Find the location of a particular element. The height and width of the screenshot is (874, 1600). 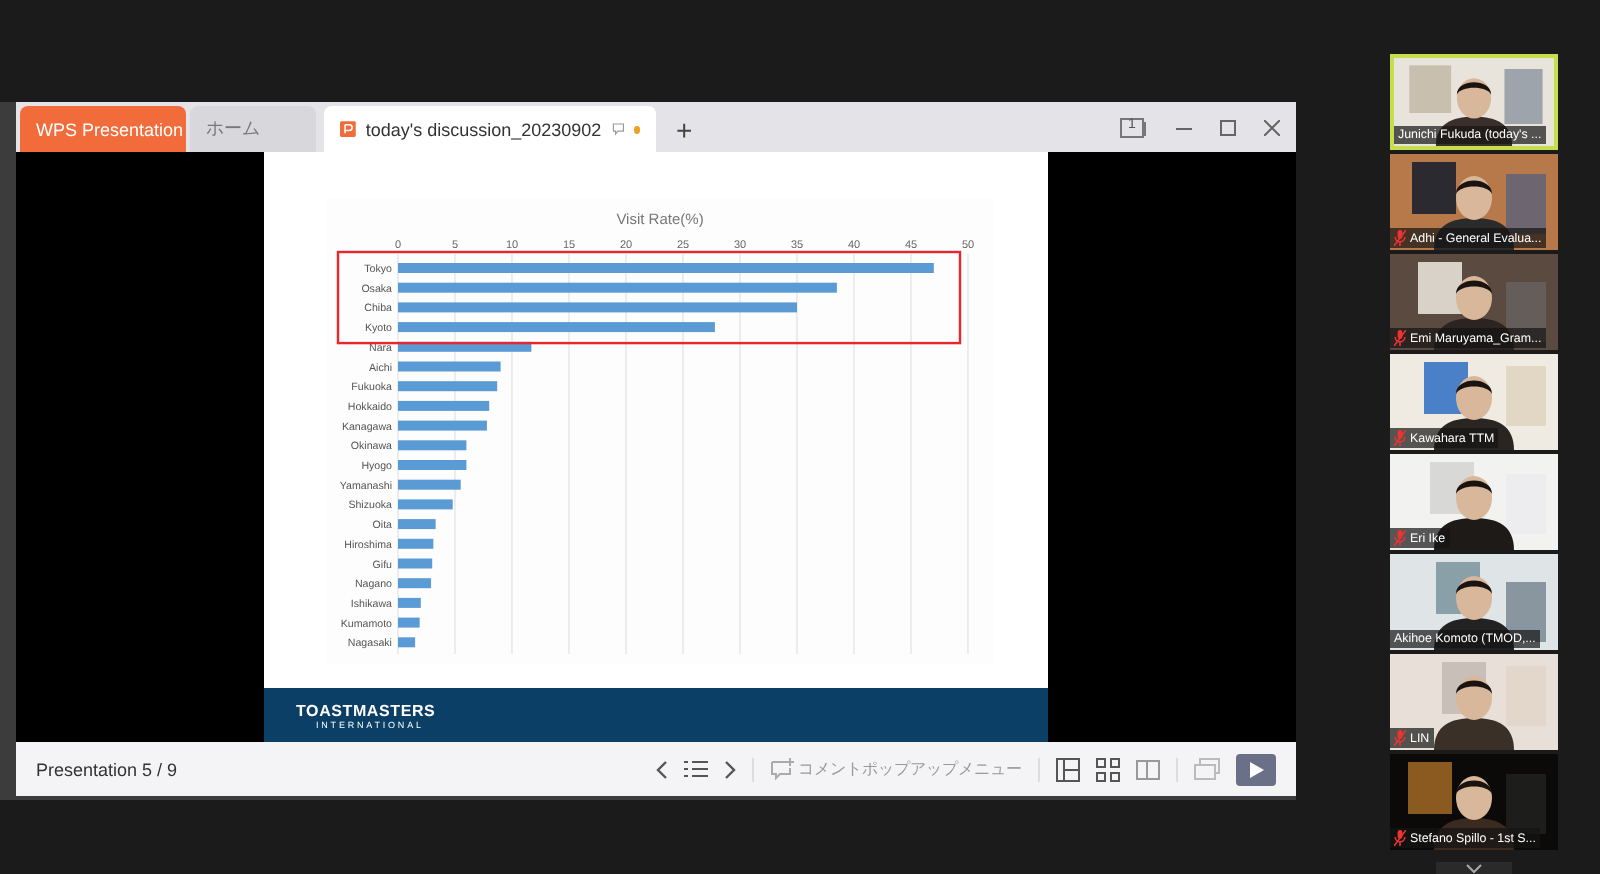

tab: today's discussion_20230902 is located at coordinates (490, 129).